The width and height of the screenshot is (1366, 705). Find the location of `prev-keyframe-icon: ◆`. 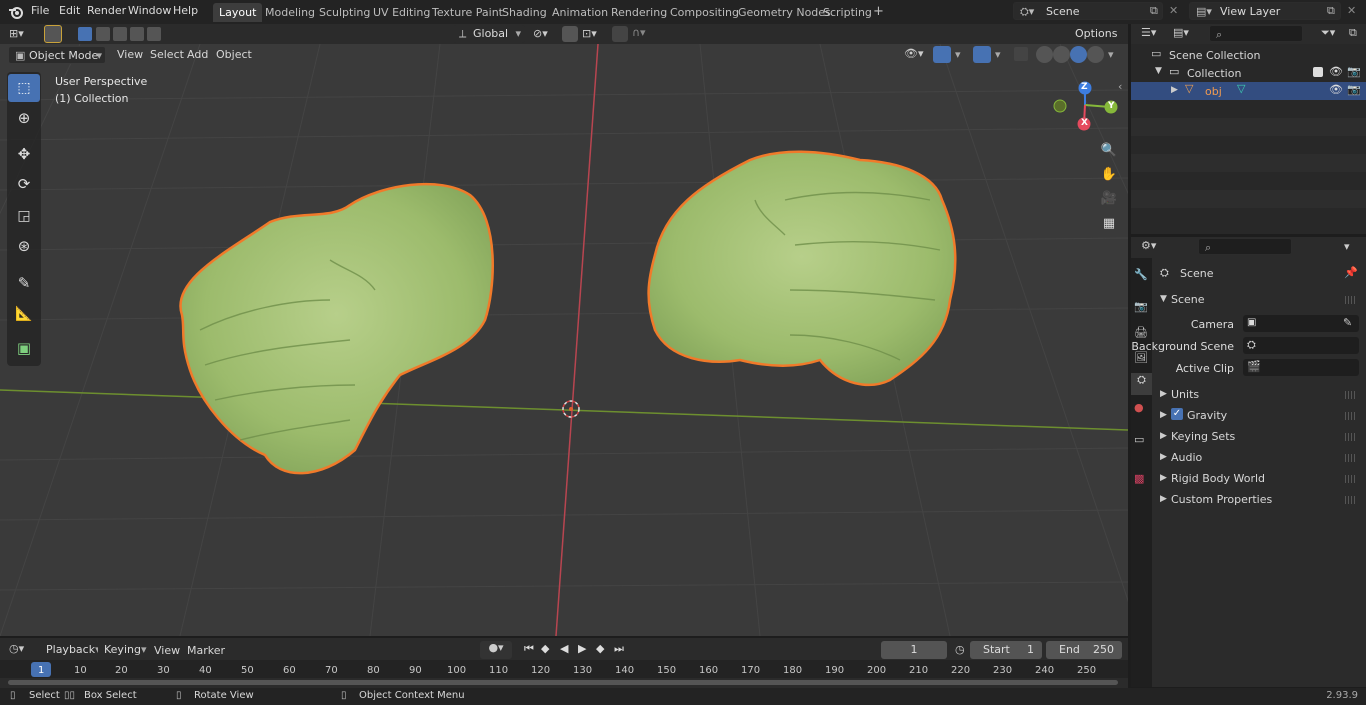

prev-keyframe-icon: ◆ is located at coordinates (545, 648).